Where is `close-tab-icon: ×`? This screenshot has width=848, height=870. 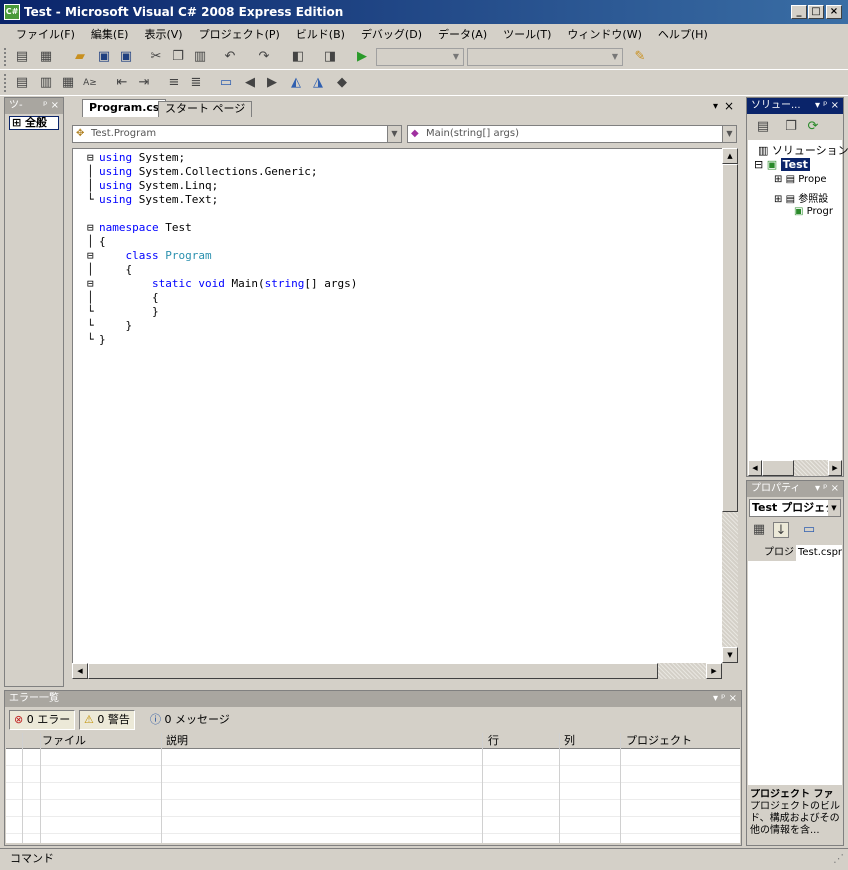
close-tab-icon: × is located at coordinates (729, 106).